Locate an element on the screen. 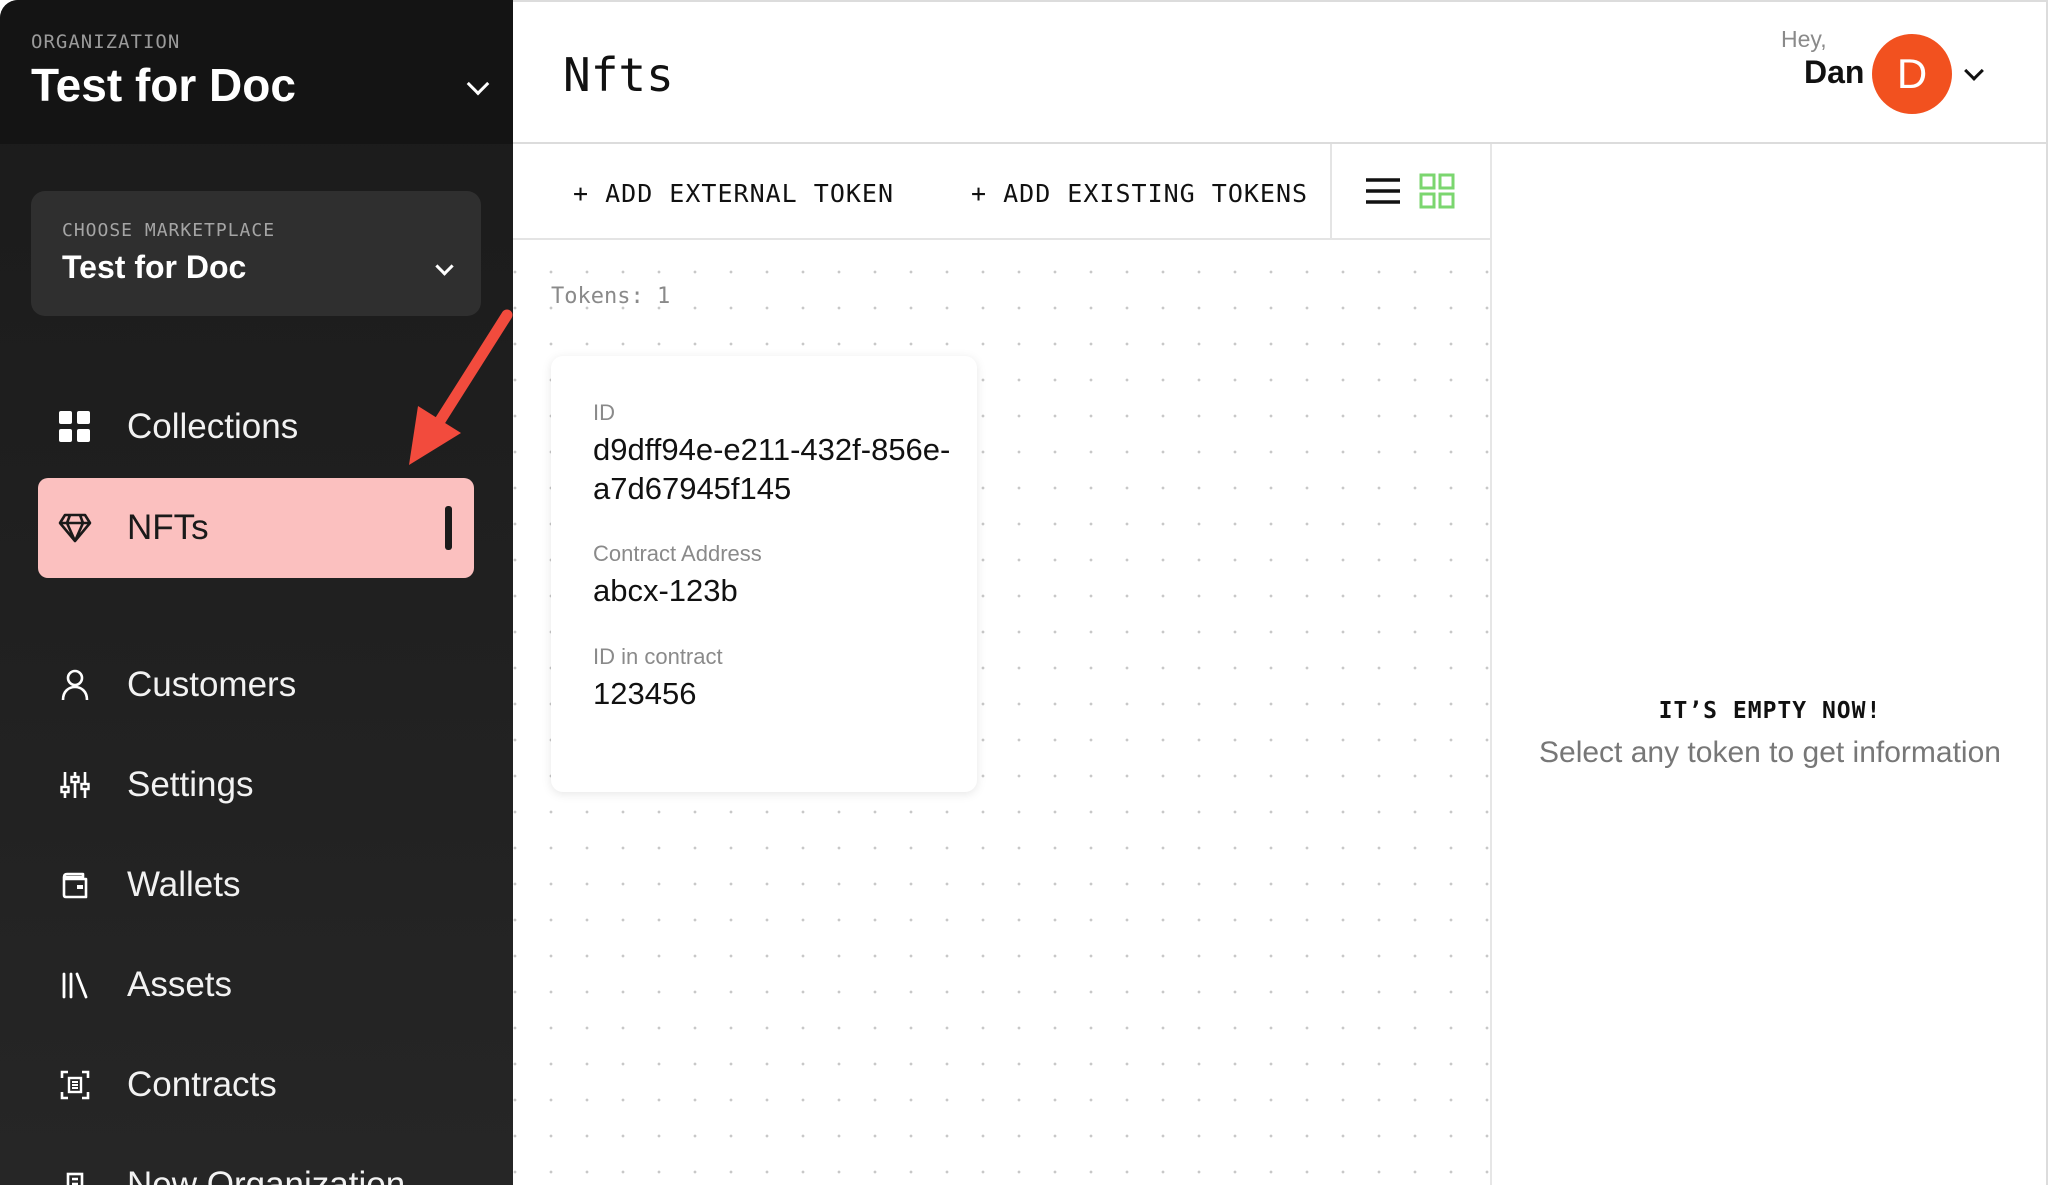 This screenshot has width=2048, height=1185. contract-icon is located at coordinates (75, 1085).